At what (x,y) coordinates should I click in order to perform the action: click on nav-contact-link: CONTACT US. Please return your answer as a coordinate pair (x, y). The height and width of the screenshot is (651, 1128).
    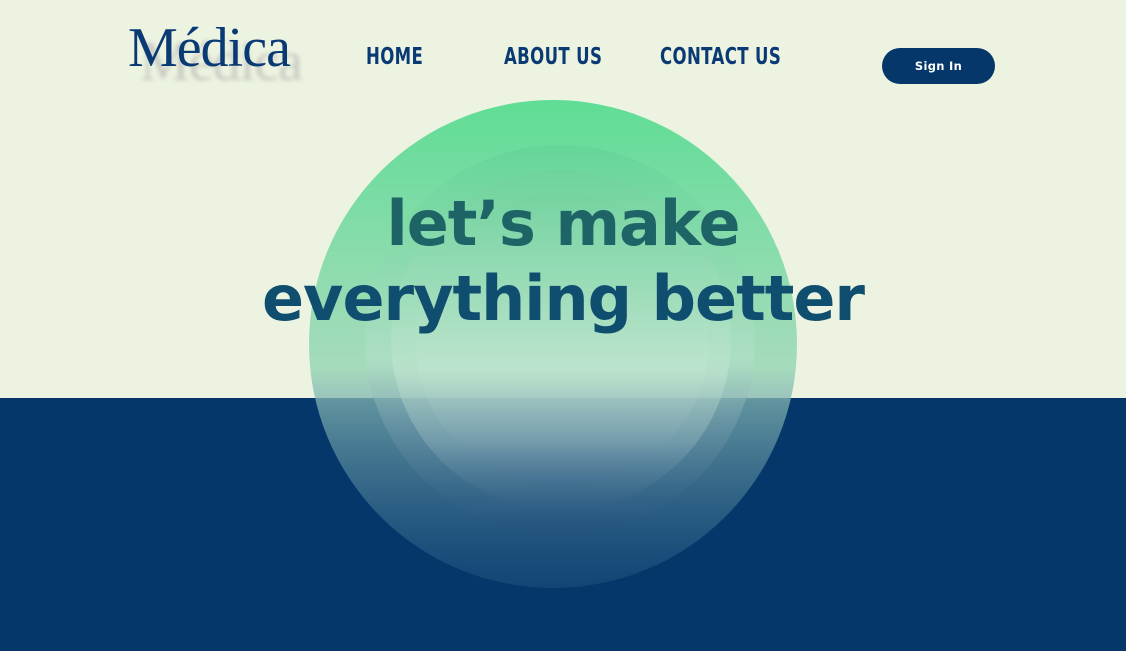
    Looking at the image, I should click on (720, 57).